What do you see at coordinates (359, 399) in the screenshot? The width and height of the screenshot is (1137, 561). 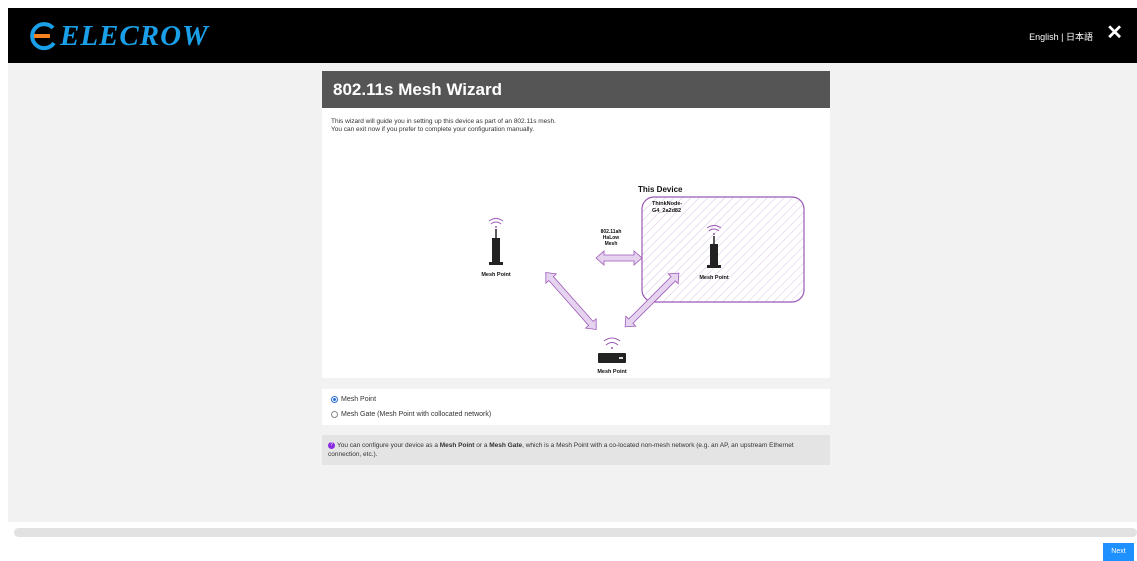 I see `mesh-point-option-label: Mesh Point` at bounding box center [359, 399].